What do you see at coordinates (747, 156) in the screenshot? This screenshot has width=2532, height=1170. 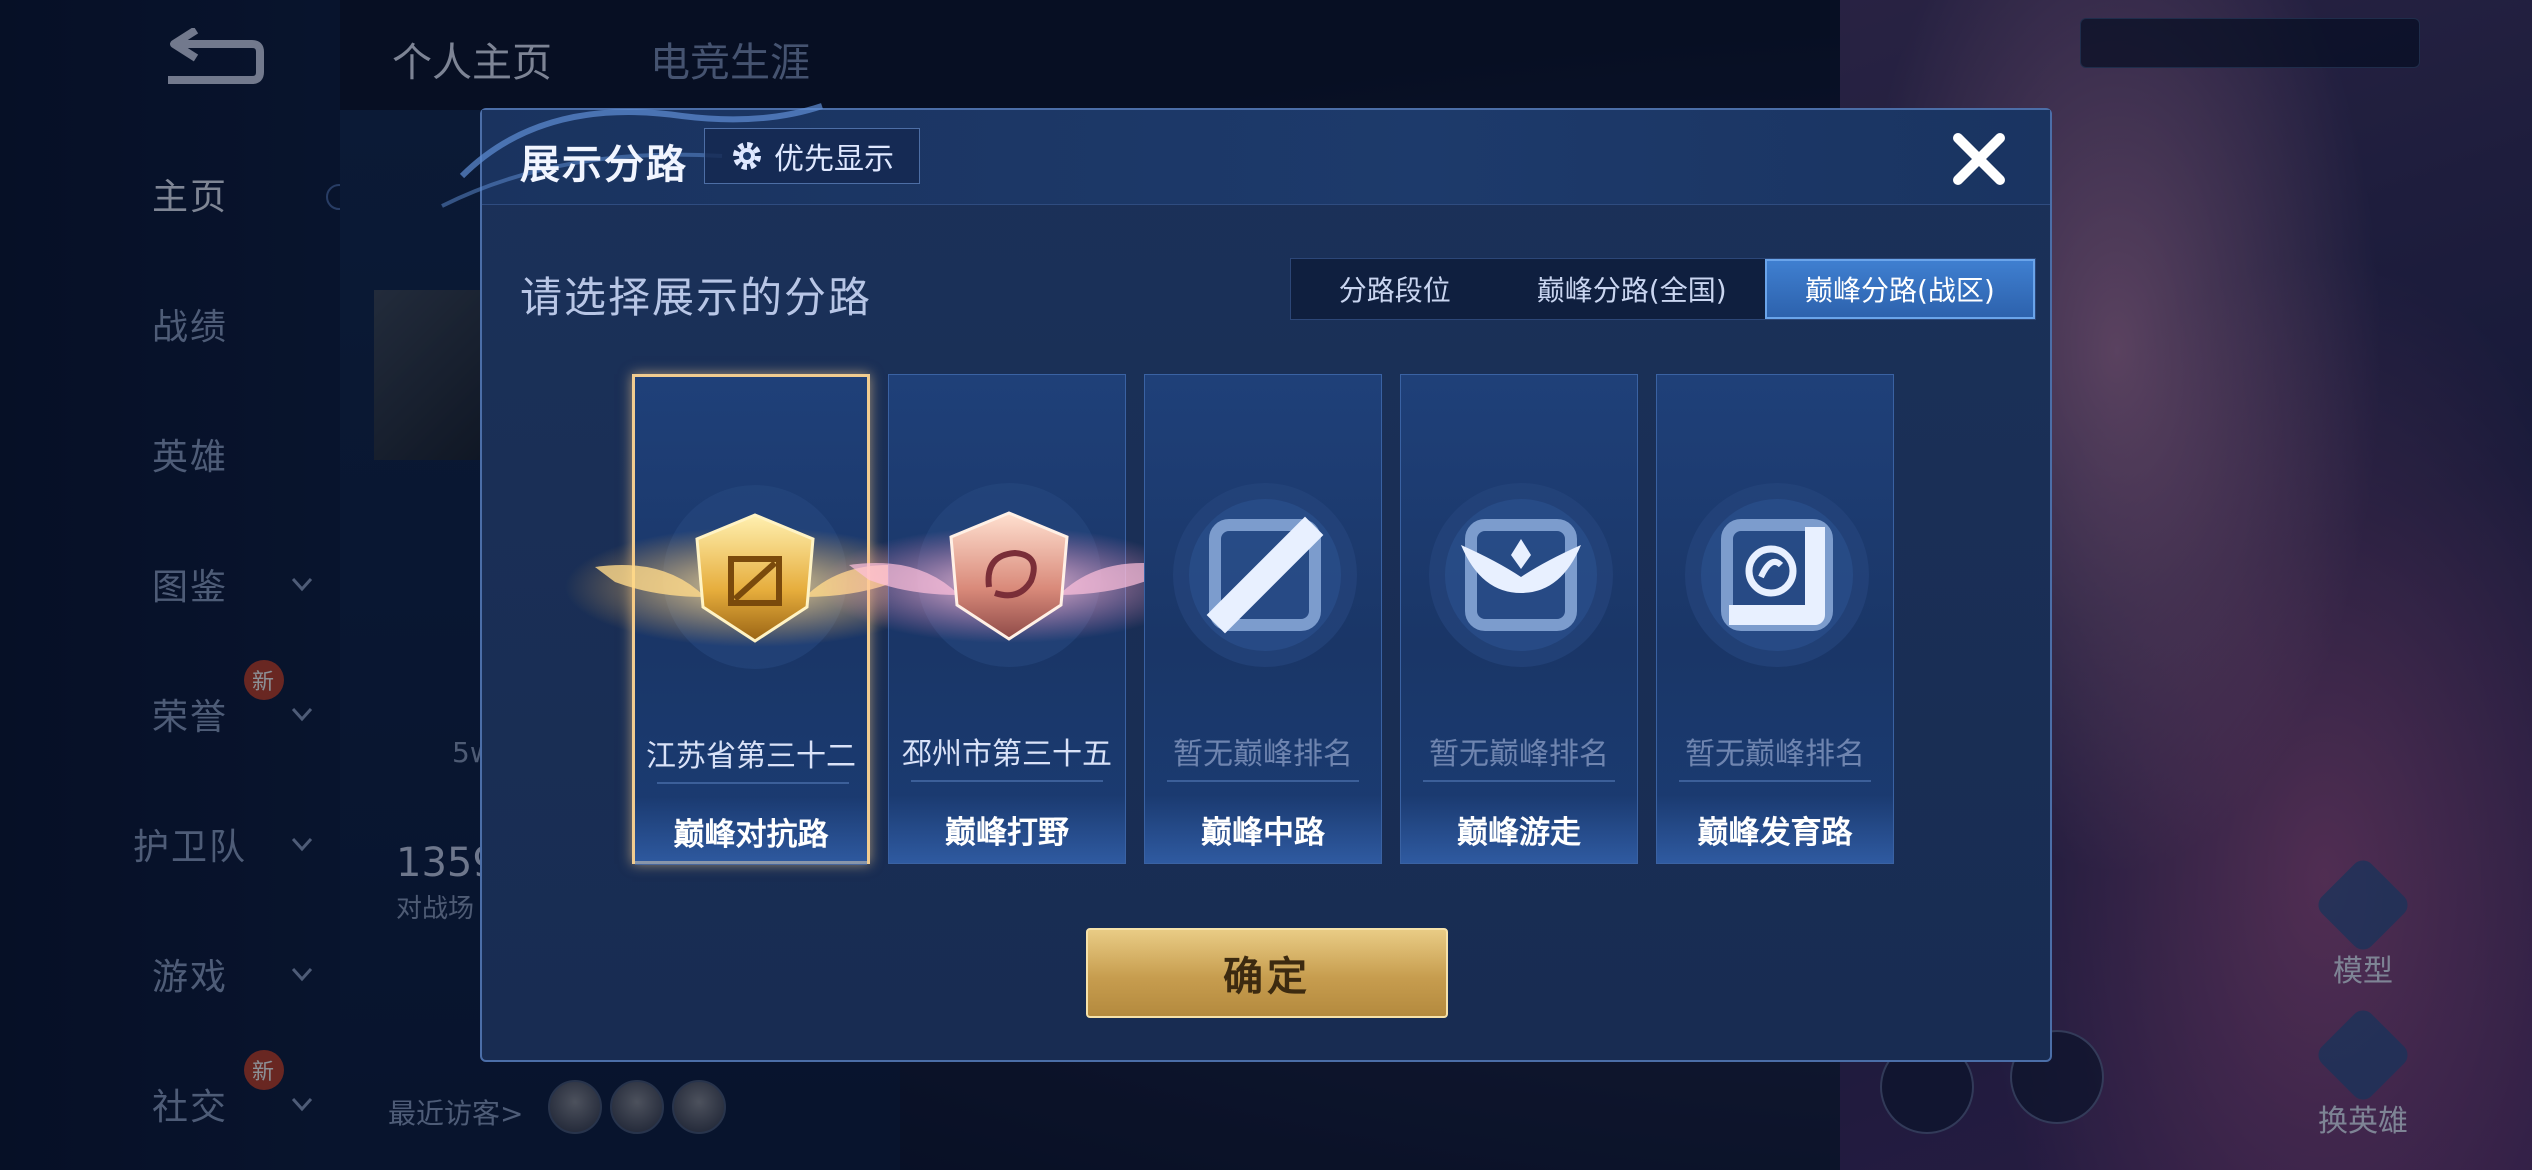 I see `gear-icon` at bounding box center [747, 156].